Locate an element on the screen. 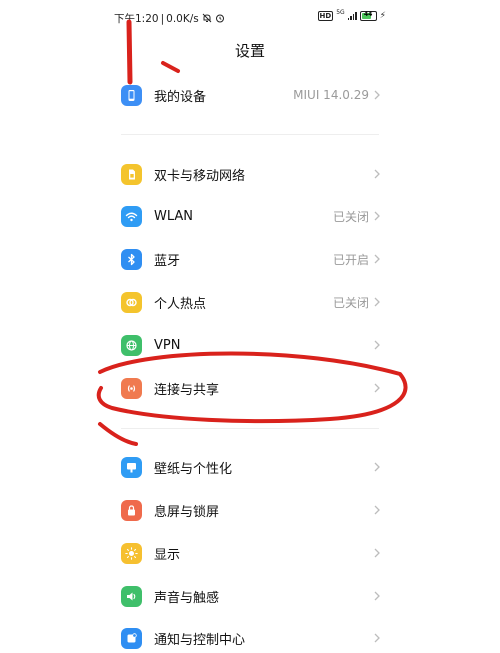 The width and height of the screenshot is (500, 653). battery-level: 44 is located at coordinates (368, 14).